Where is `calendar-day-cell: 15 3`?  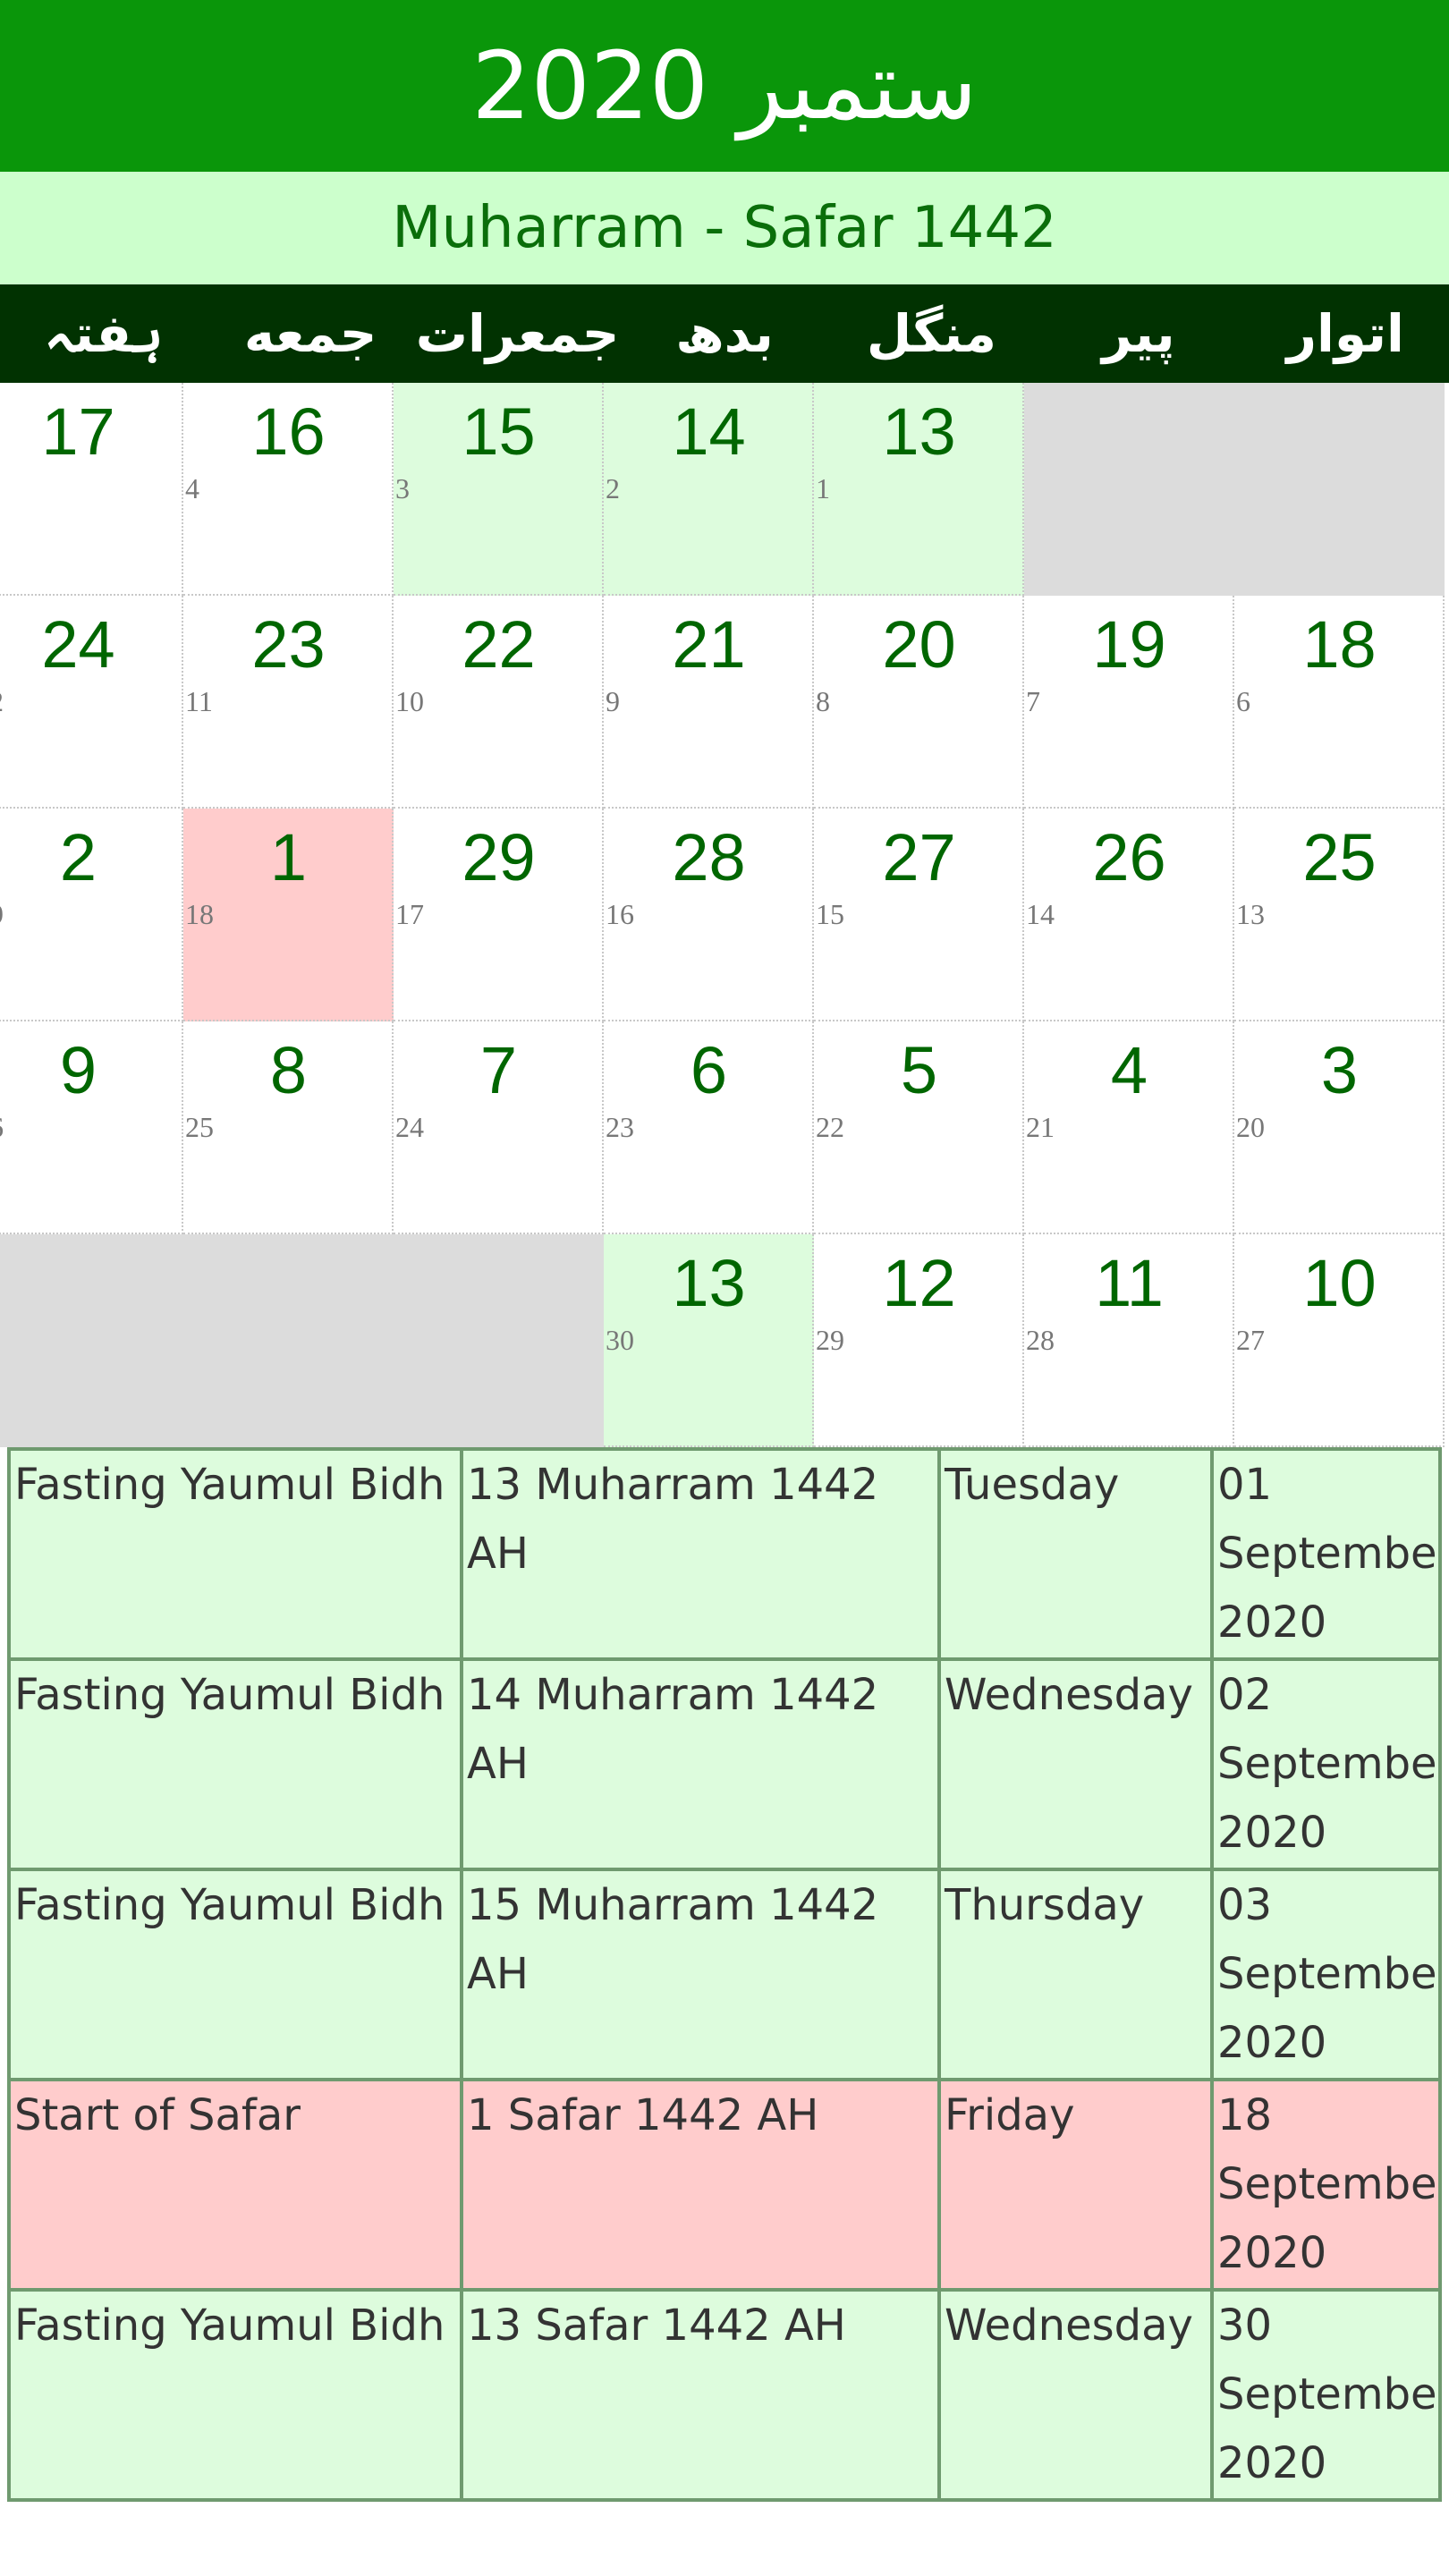 calendar-day-cell: 15 3 is located at coordinates (499, 489).